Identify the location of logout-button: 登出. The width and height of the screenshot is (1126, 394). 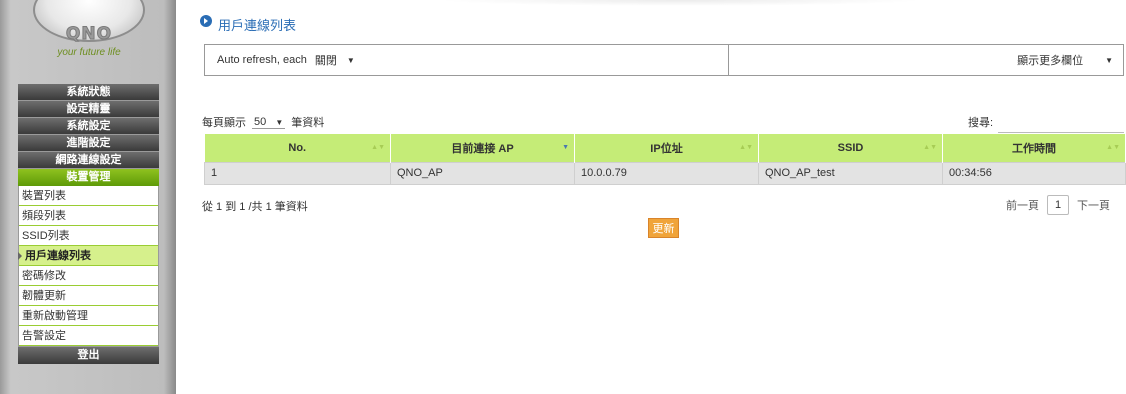
(88, 355).